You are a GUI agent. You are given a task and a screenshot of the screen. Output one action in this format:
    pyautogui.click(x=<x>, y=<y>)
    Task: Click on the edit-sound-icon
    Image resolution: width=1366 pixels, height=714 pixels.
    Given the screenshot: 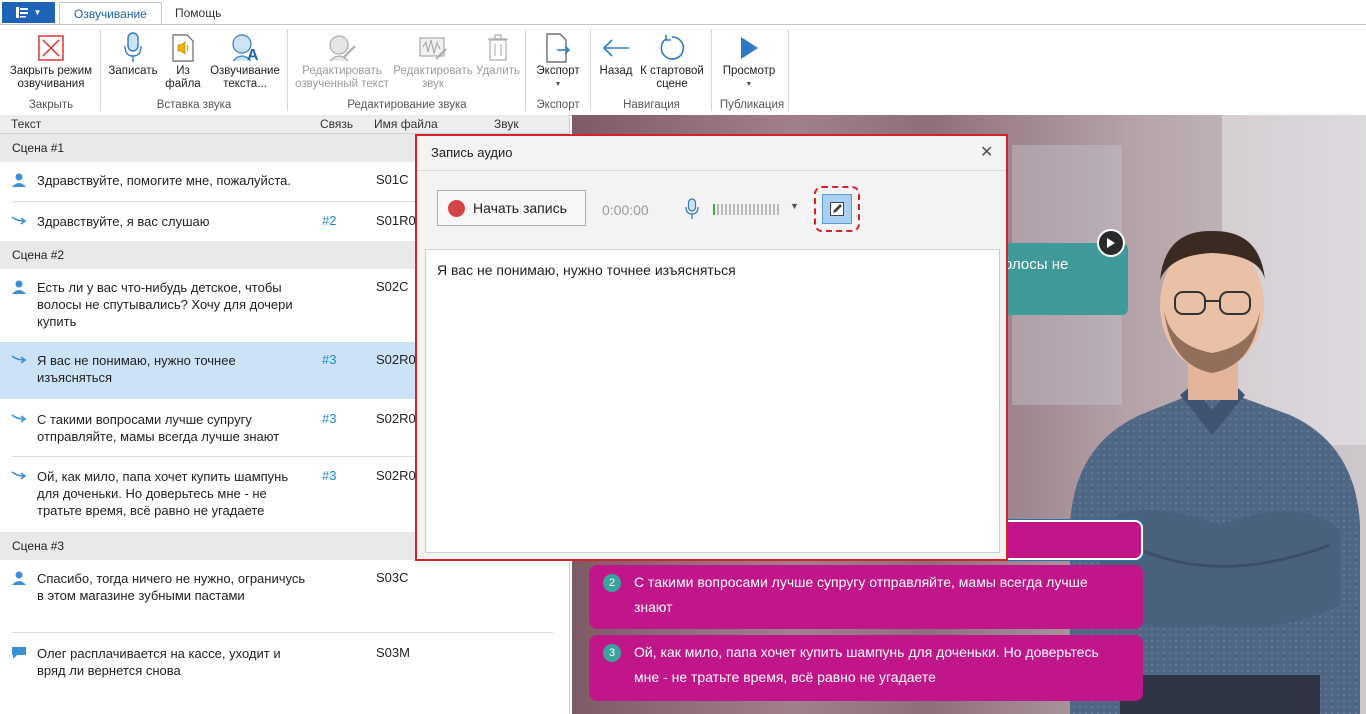 What is the action you would take?
    pyautogui.click(x=433, y=48)
    